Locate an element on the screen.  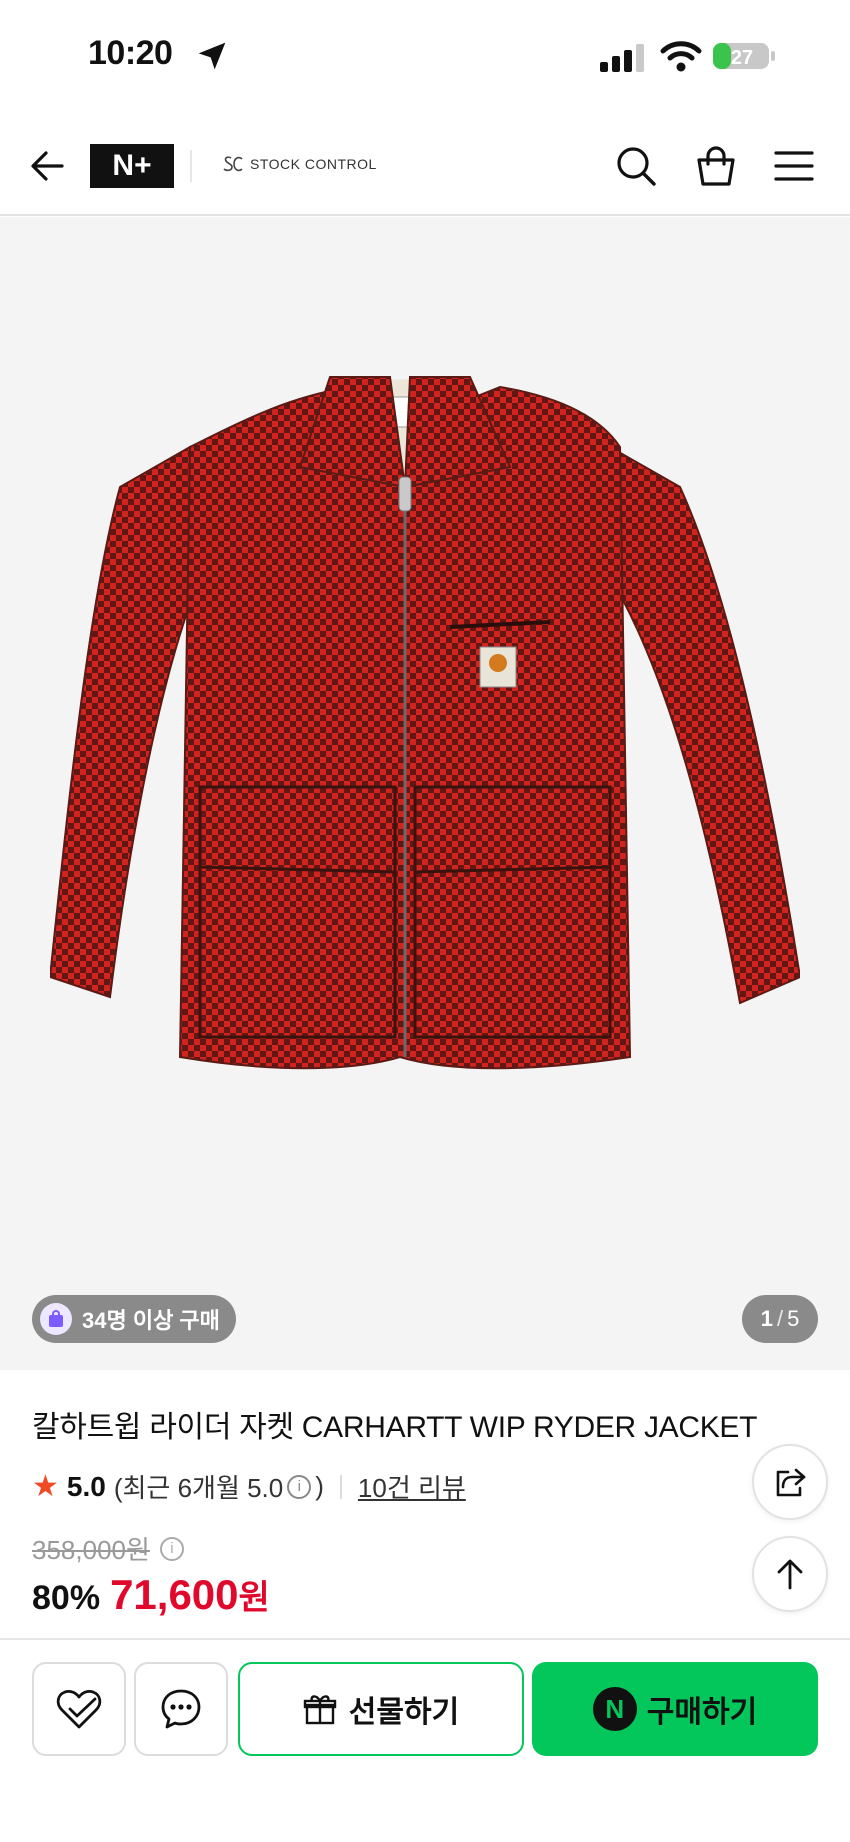
stock-control-logo-icon is located at coordinates (233, 164).